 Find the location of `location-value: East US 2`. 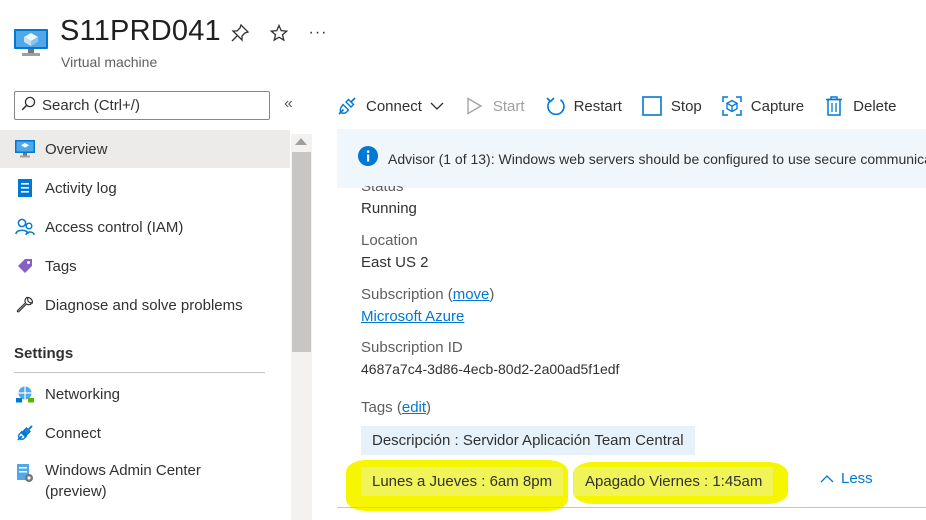

location-value: East US 2 is located at coordinates (395, 262).